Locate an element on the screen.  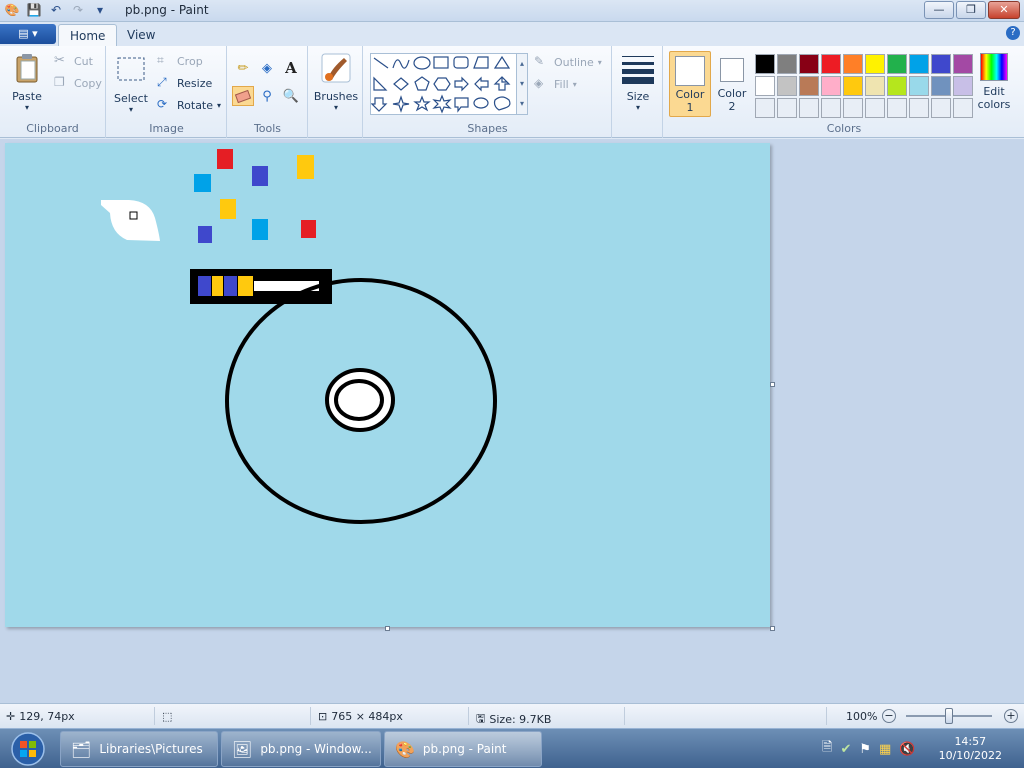
tools-group-label: Tools is located at coordinates (267, 128).